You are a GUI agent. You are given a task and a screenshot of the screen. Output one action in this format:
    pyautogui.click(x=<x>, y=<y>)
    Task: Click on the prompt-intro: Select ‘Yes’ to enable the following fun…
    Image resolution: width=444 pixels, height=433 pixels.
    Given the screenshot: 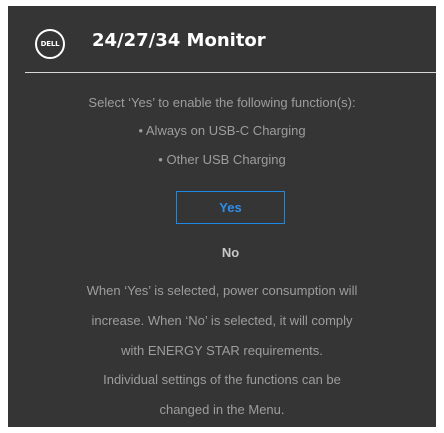 What is the action you would take?
    pyautogui.click(x=222, y=102)
    